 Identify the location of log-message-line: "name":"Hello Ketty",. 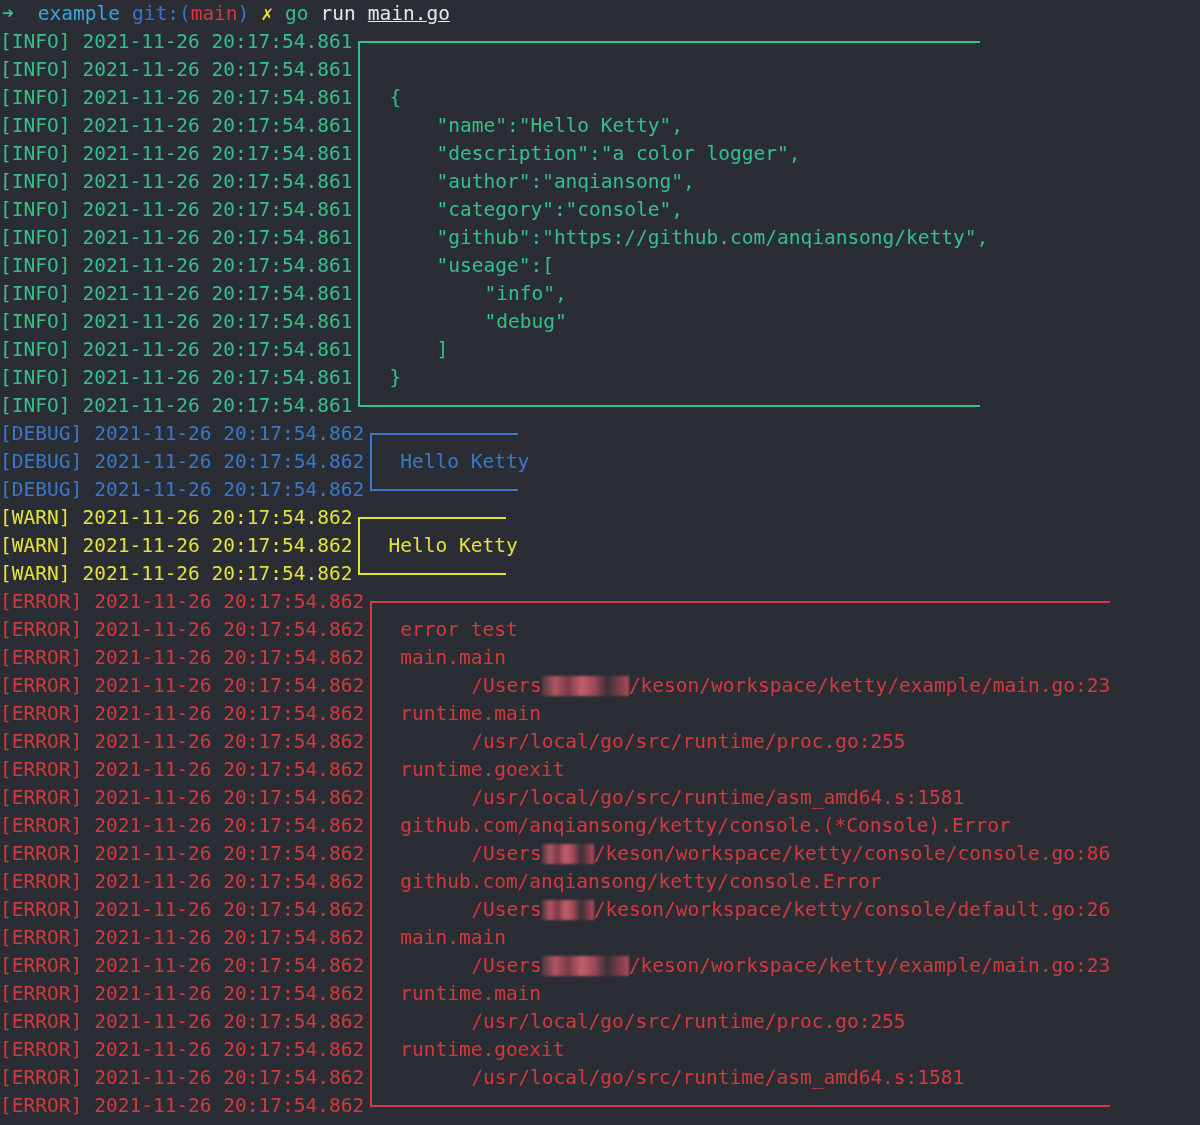
(560, 126).